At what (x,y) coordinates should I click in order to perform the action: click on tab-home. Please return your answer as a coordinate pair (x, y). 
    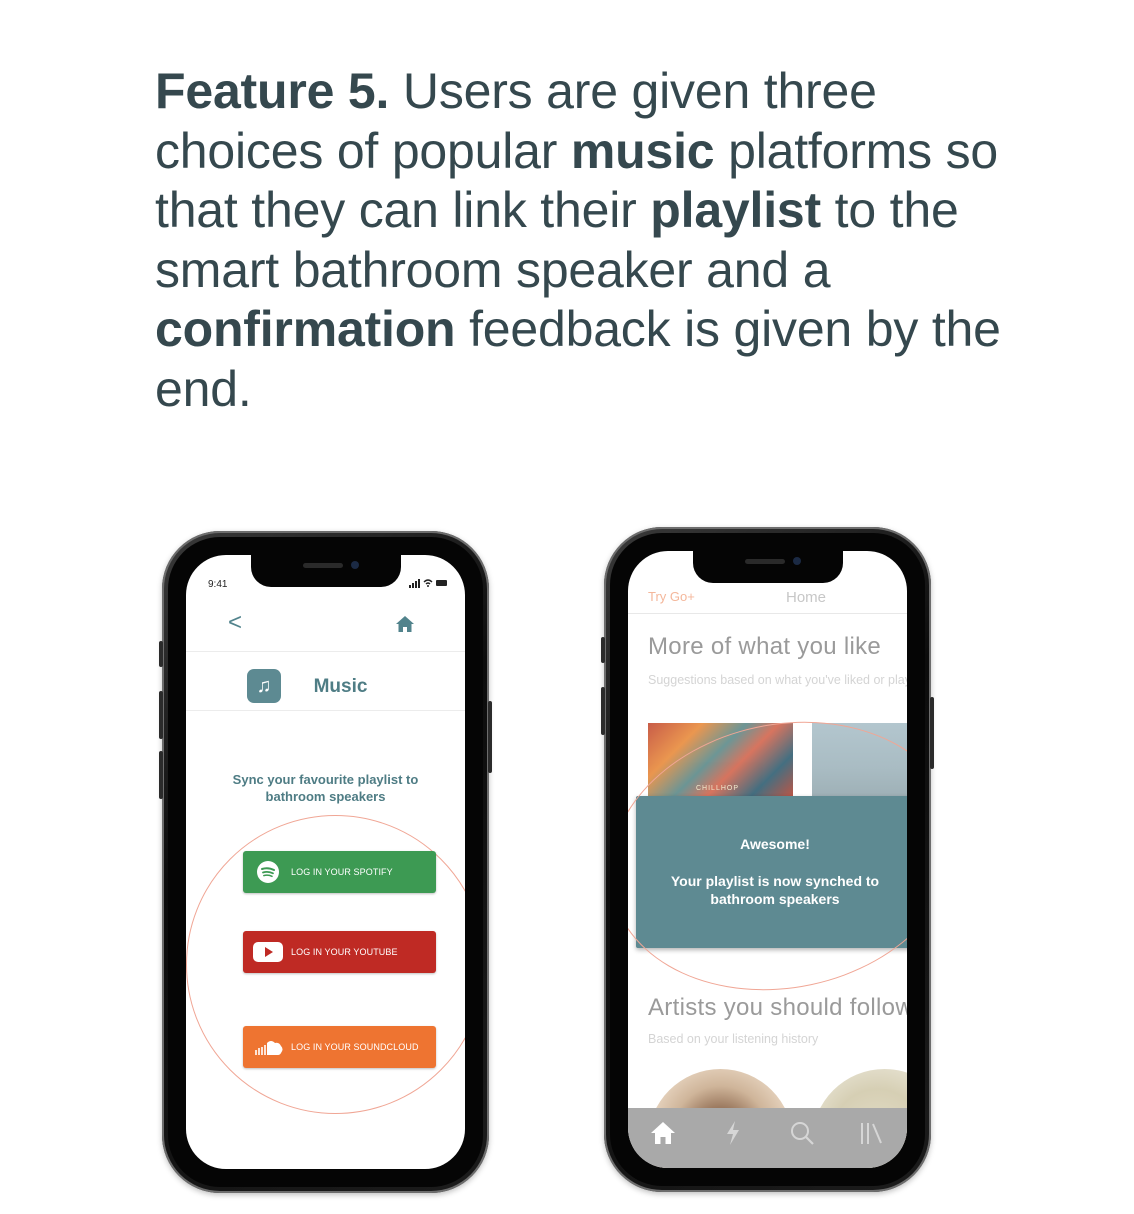
    Looking at the image, I should click on (663, 1133).